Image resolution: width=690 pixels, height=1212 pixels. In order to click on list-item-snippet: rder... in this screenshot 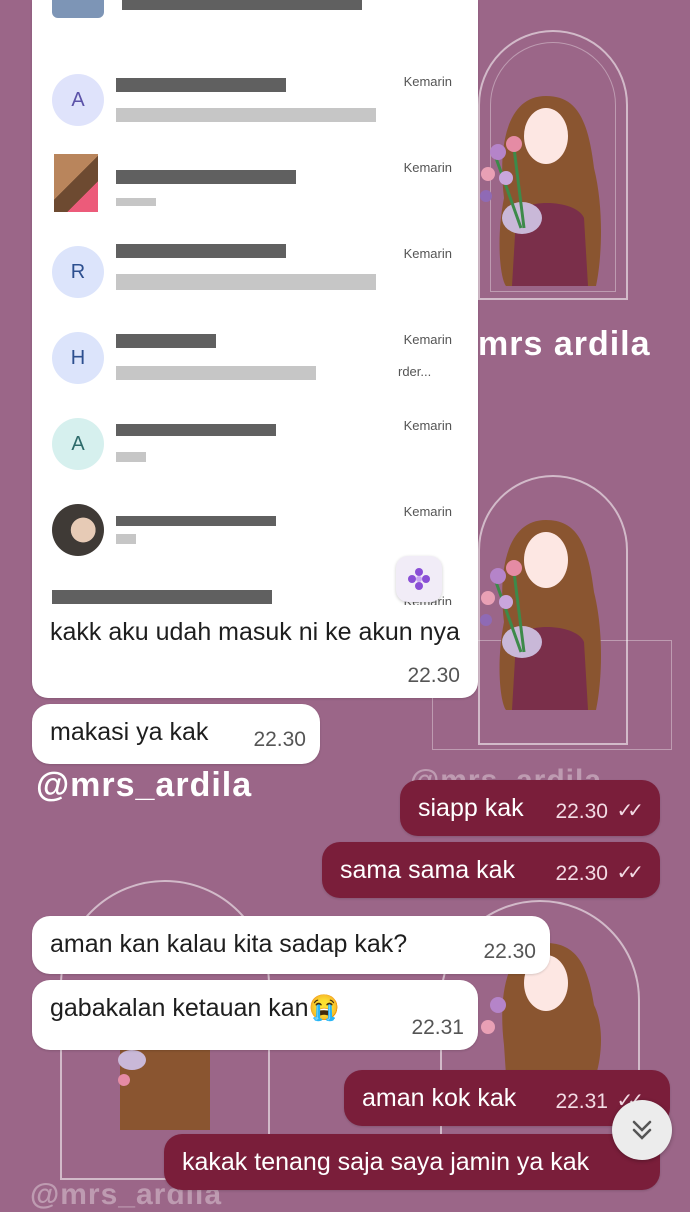, I will do `click(415, 371)`.